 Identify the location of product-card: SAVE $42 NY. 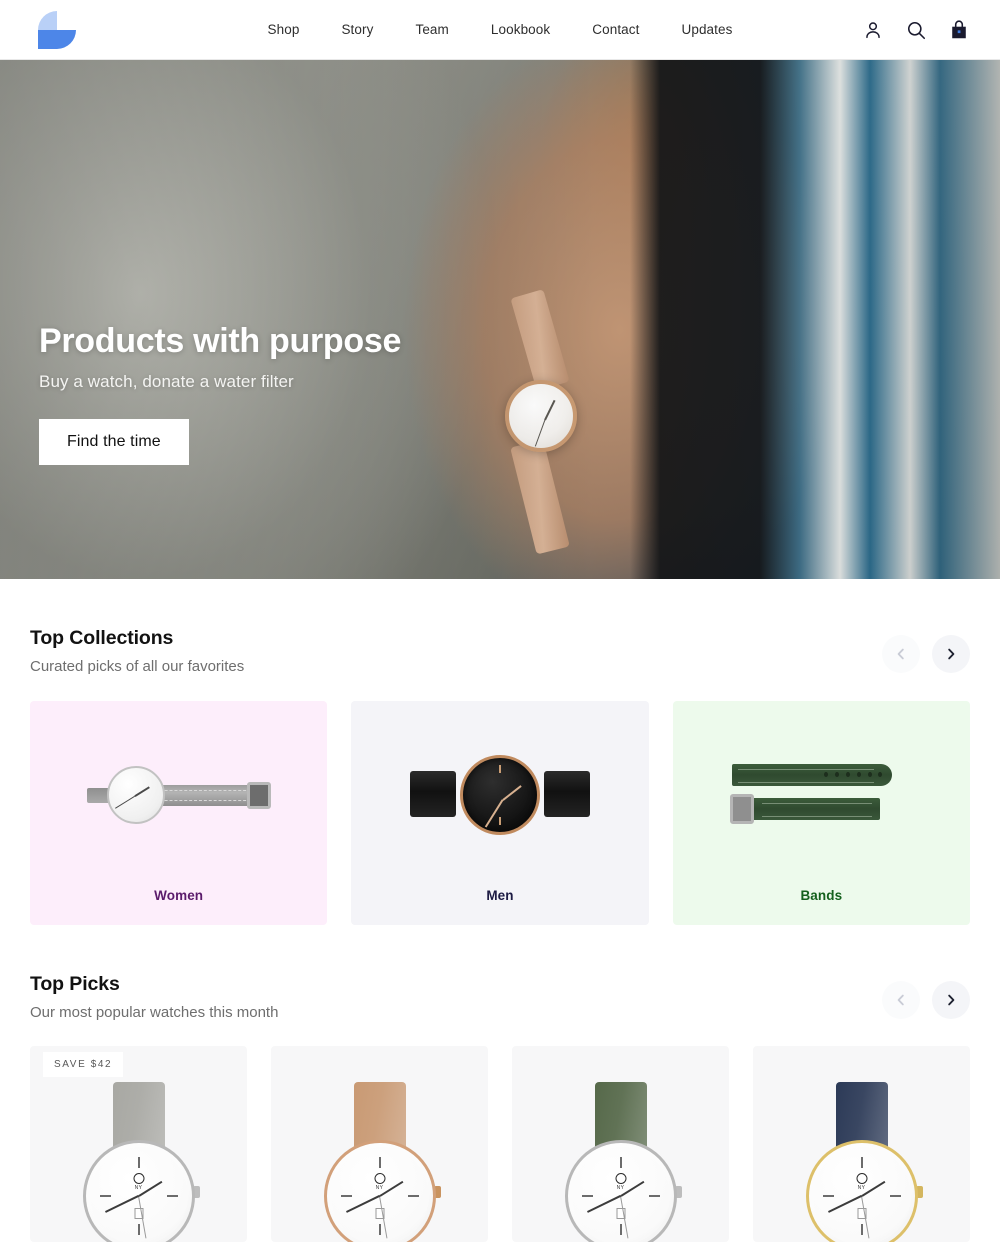
(138, 1144).